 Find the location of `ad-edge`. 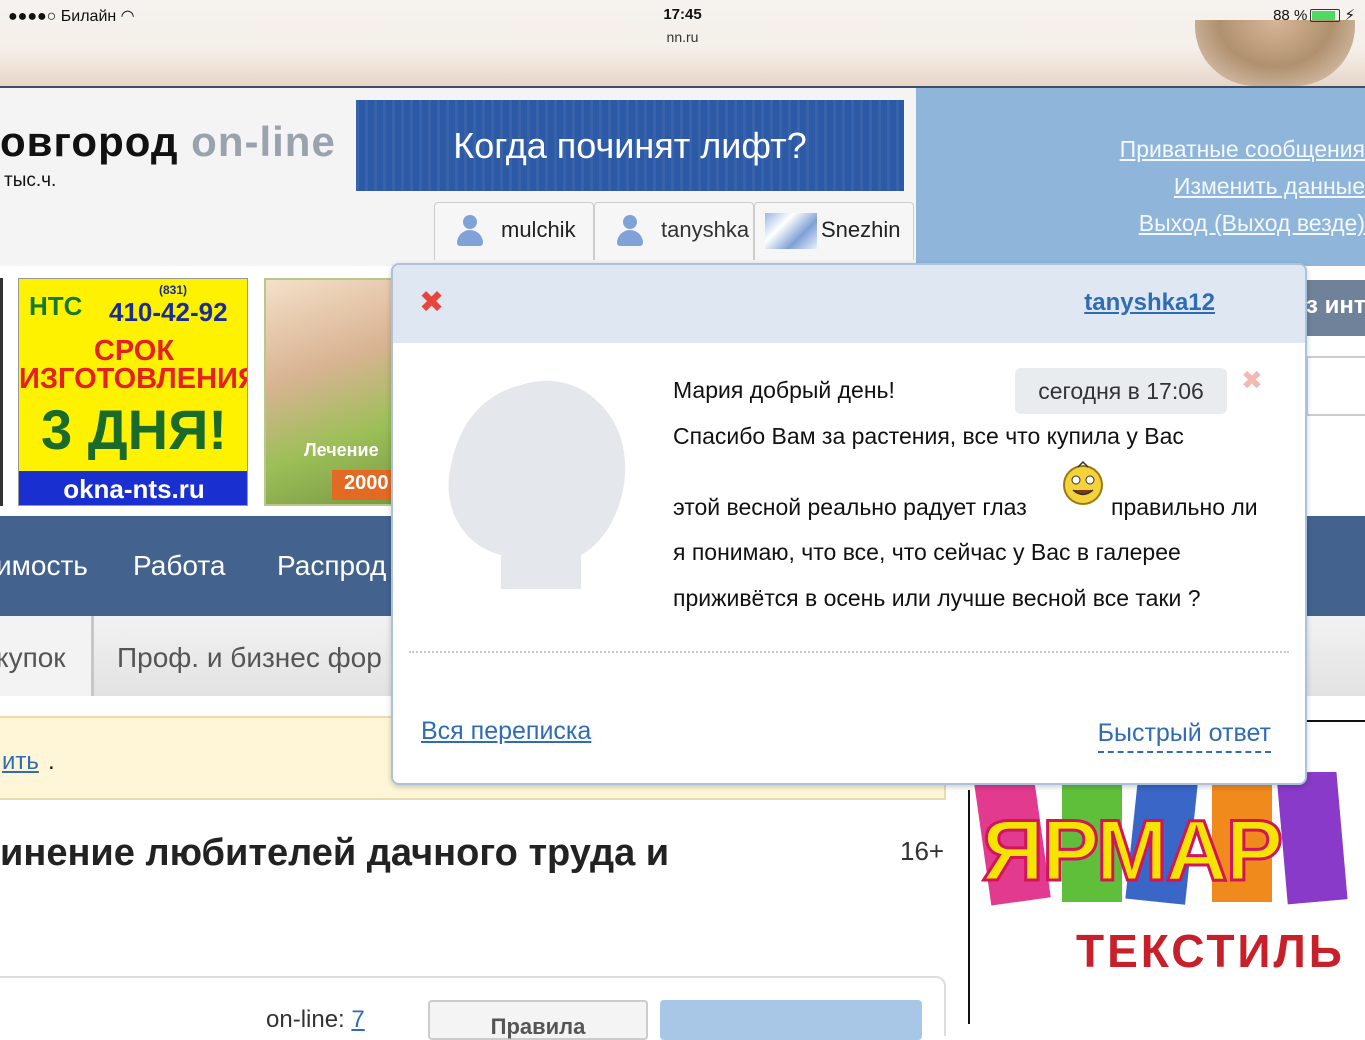

ad-edge is located at coordinates (1, 392).